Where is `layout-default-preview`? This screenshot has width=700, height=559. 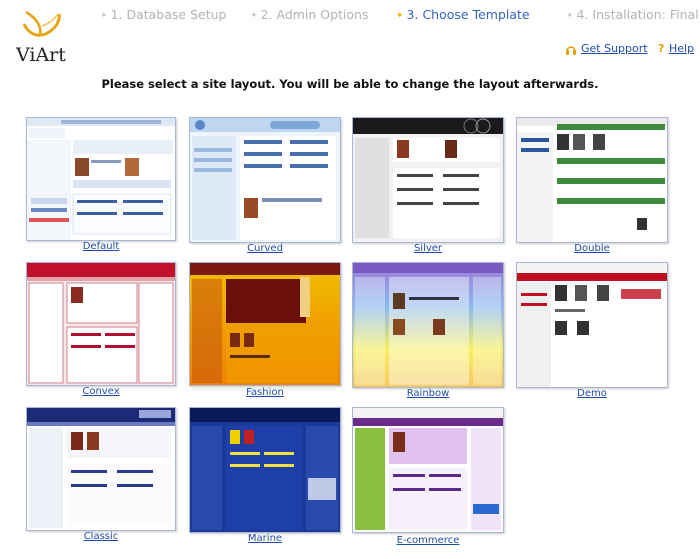
layout-default-preview is located at coordinates (101, 179).